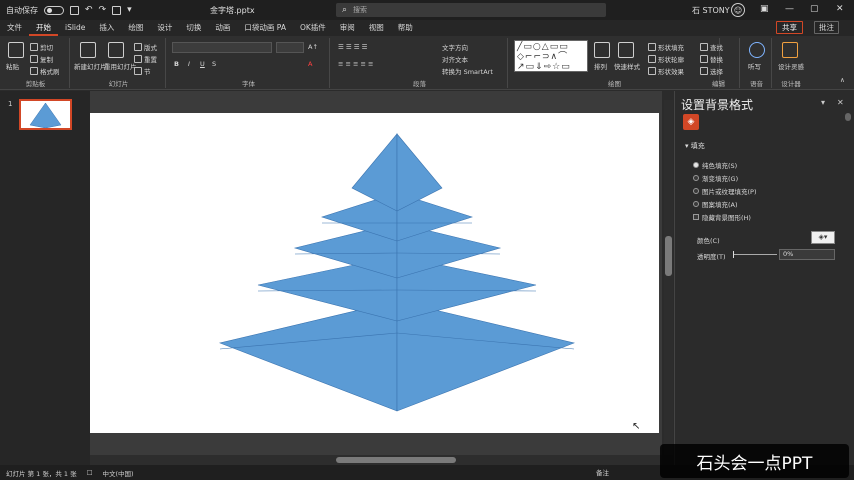 This screenshot has height=480, width=854. Describe the element at coordinates (467, 71) in the screenshot. I see `smartart-button: 转换为 SmartArt` at that location.